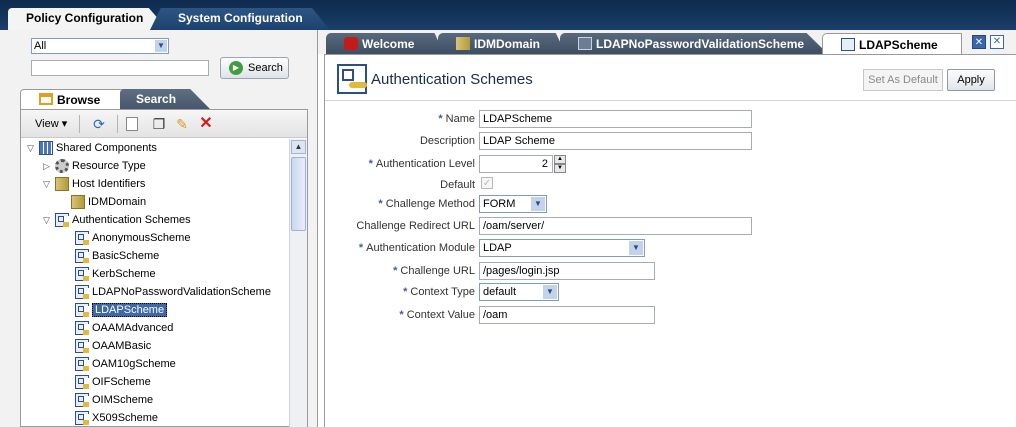 This screenshot has width=1016, height=427. I want to click on delete-icon: ✕, so click(206, 124).